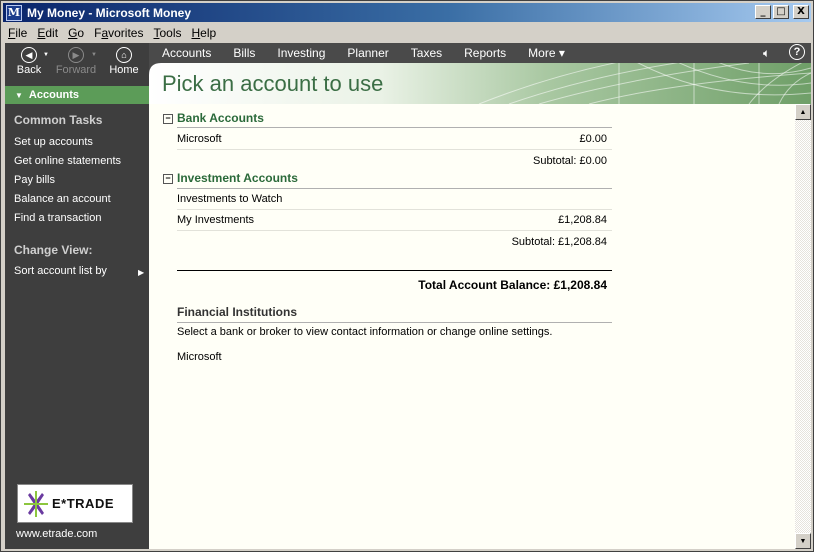 This screenshot has height=552, width=814. I want to click on task-get-online-statements: Get online statements, so click(67, 161).